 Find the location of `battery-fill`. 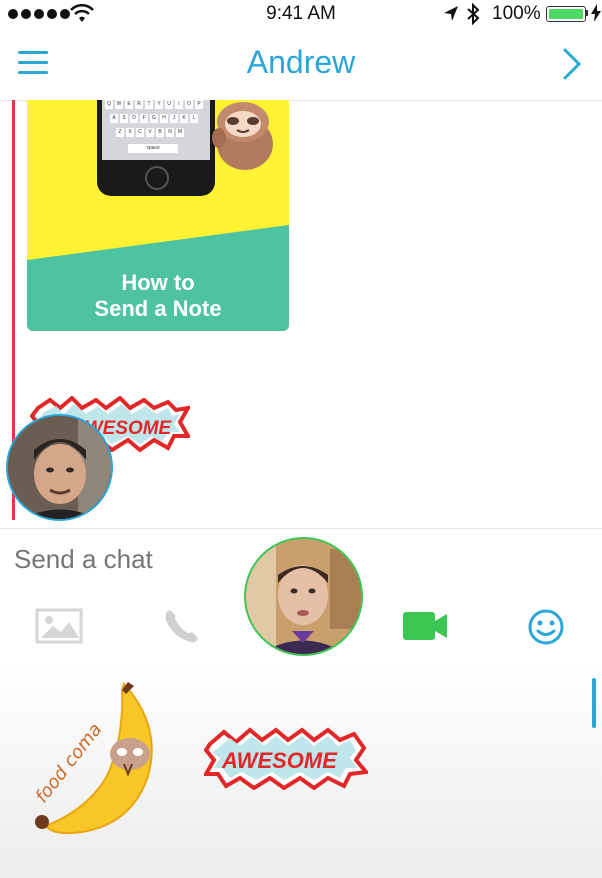

battery-fill is located at coordinates (566, 14).